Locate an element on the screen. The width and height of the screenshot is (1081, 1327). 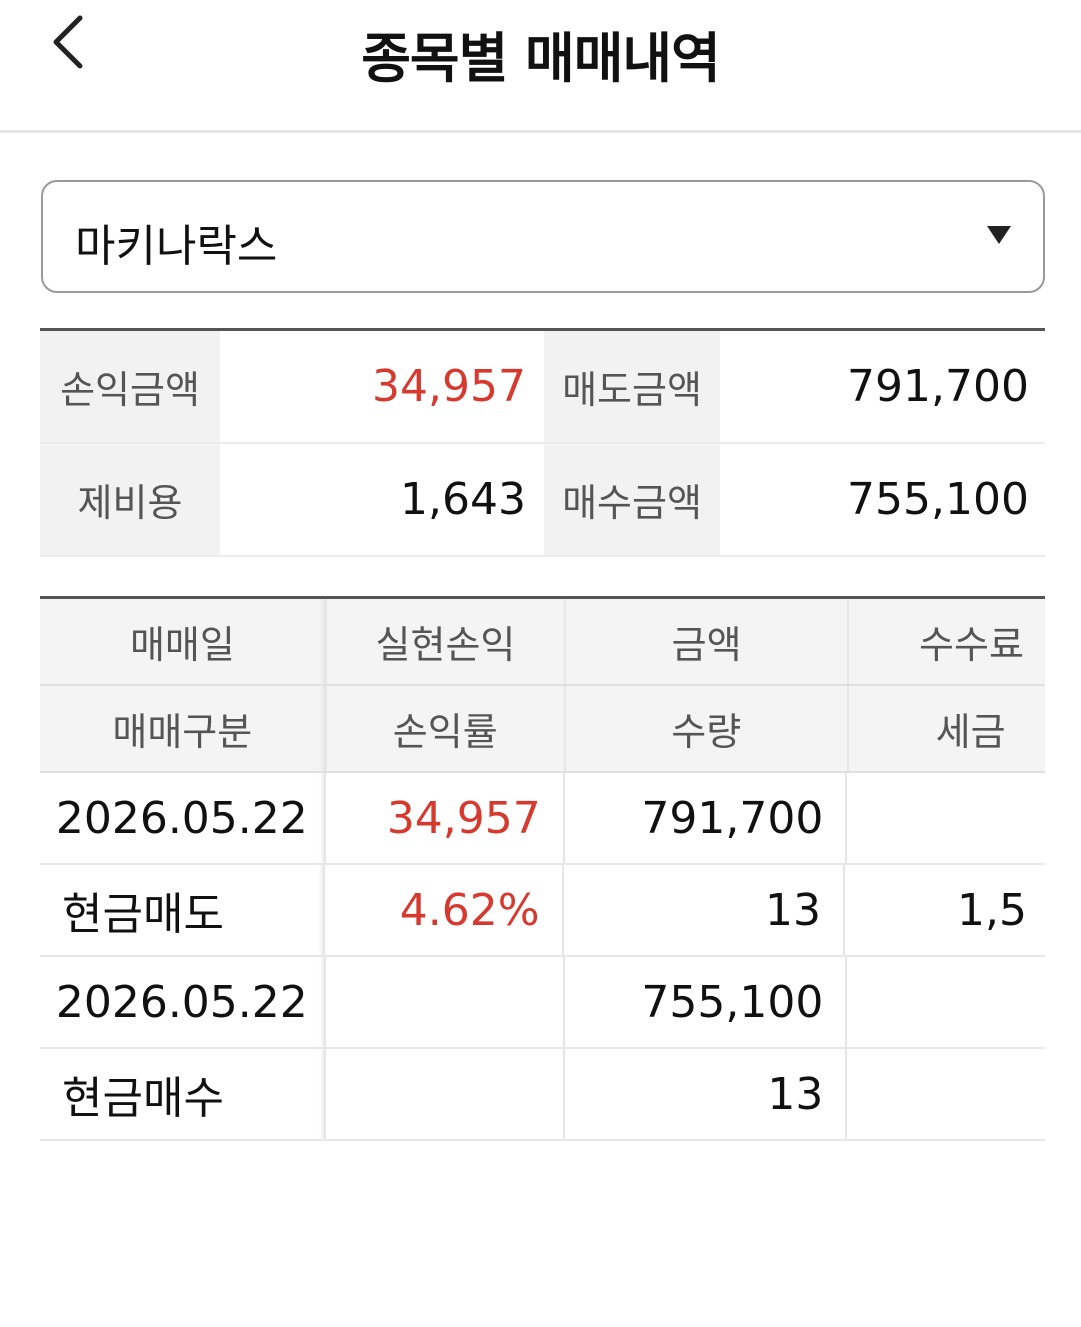
header-amount: 금액 is located at coordinates (708, 641).